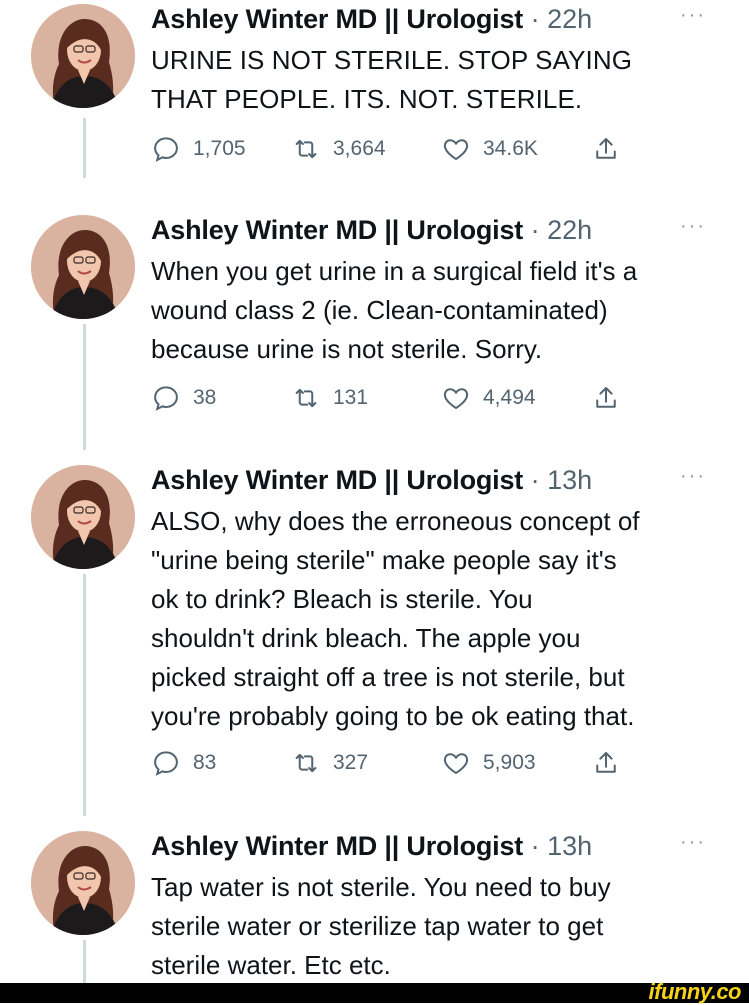 Image resolution: width=749 pixels, height=1005 pixels. I want to click on tweet-line: because urine is not sterile. Sorry., so click(347, 349).